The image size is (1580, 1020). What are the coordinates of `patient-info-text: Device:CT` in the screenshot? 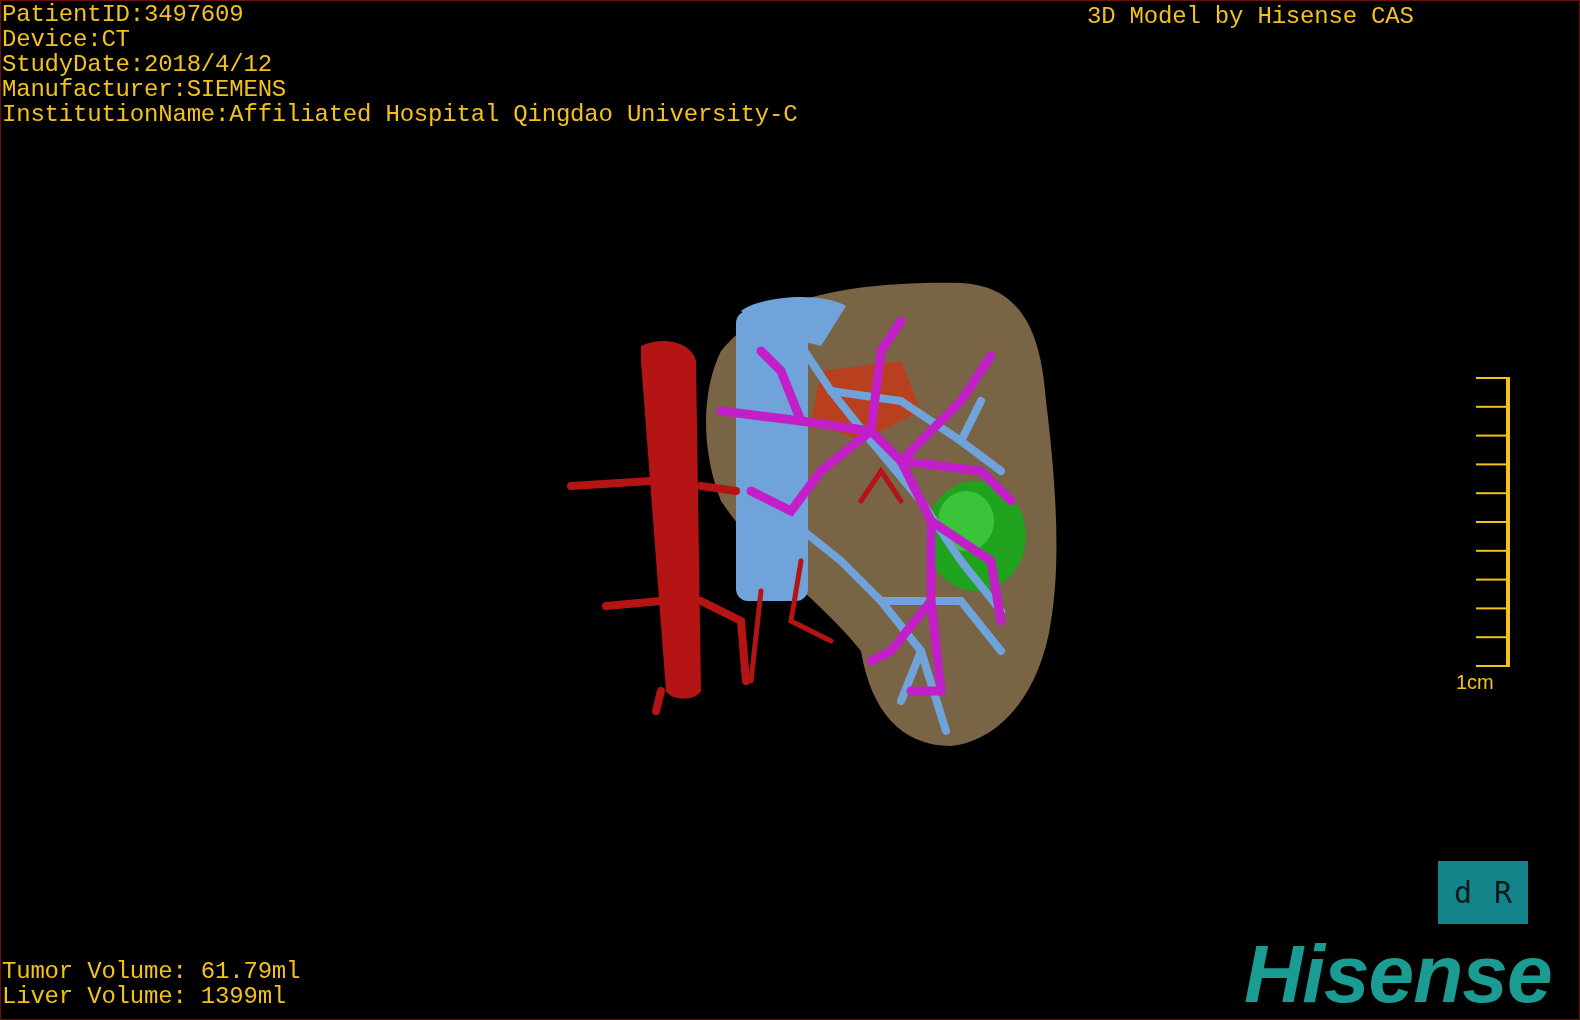 It's located at (66, 39).